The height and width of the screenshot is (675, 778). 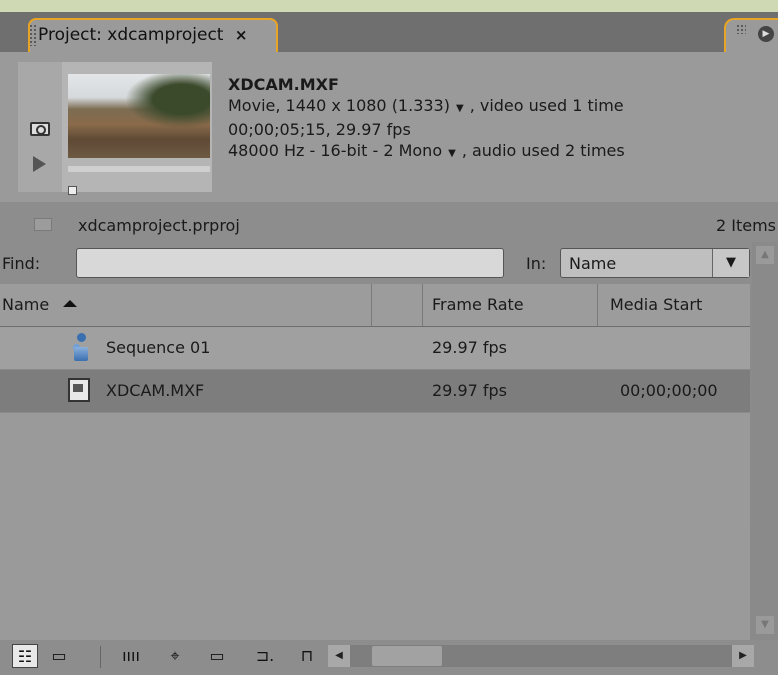 What do you see at coordinates (765, 255) in the screenshot?
I see `scroll-up-icon: ▲` at bounding box center [765, 255].